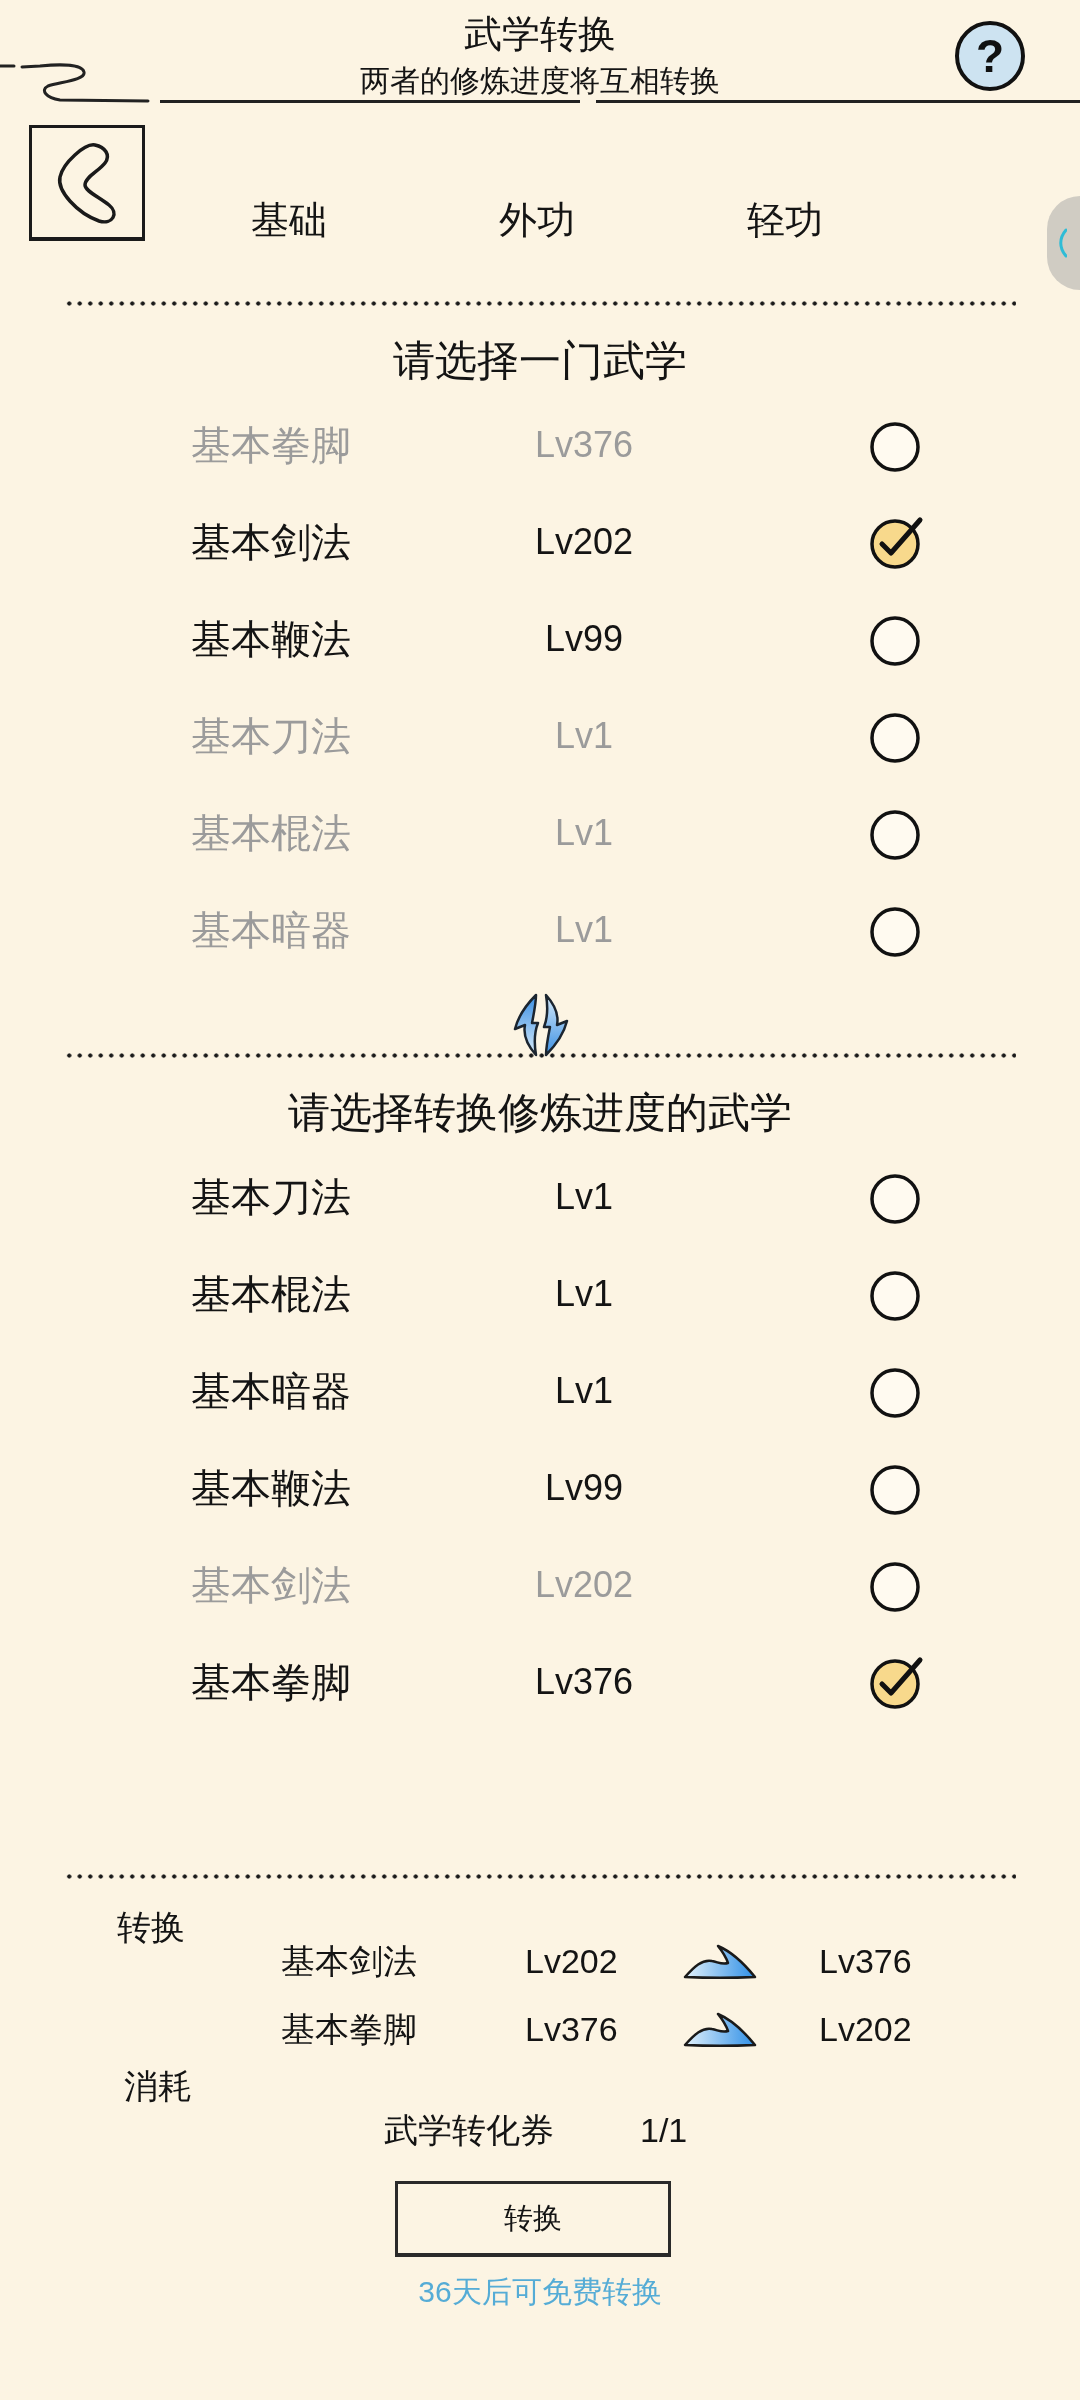  I want to click on section-label: 消耗, so click(158, 2086).